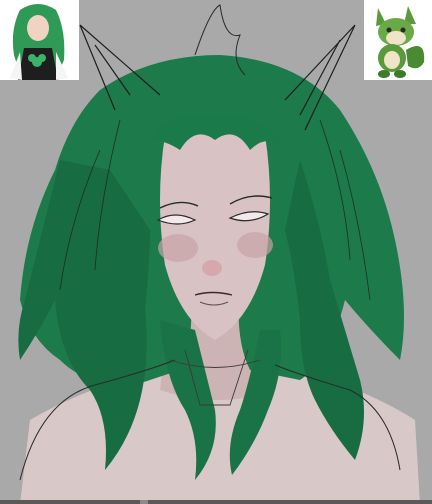 This screenshot has height=504, width=432. What do you see at coordinates (255, 245) in the screenshot?
I see `right-cheek` at bounding box center [255, 245].